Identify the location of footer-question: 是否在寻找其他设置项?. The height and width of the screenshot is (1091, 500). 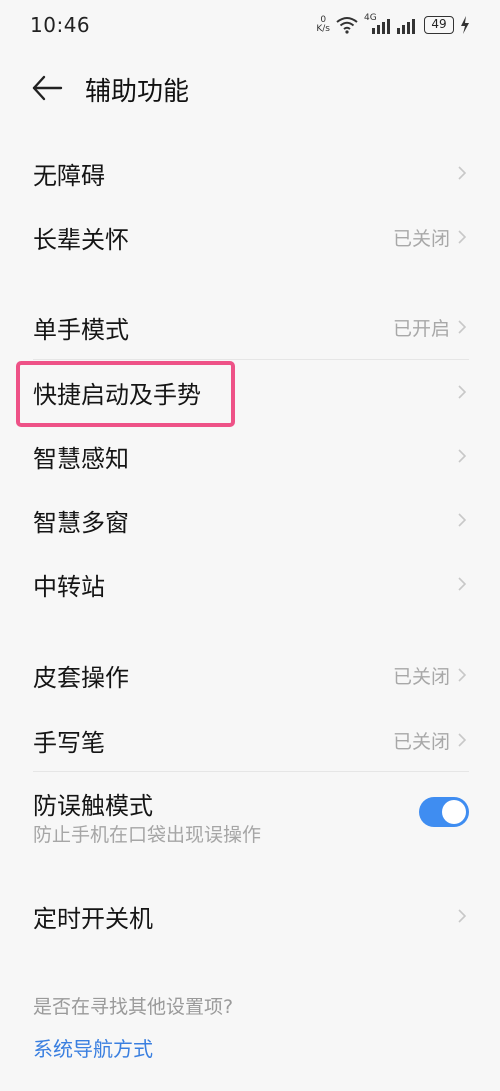
(133, 1007).